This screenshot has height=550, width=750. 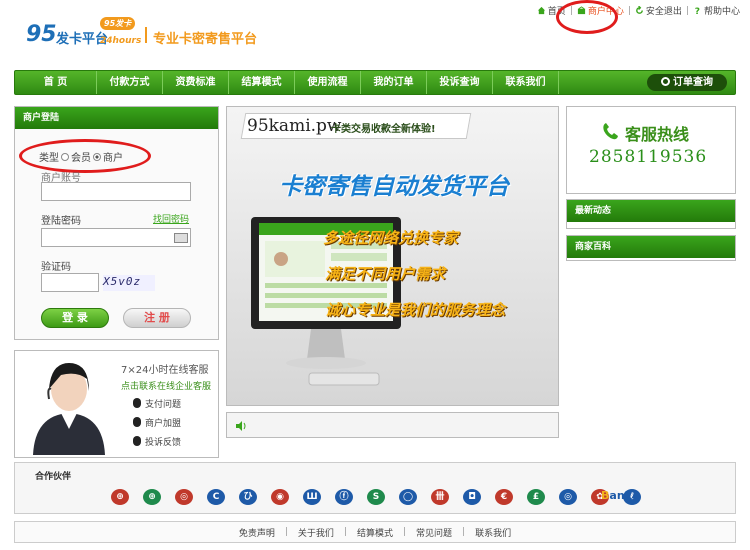 I want to click on slogan-divider, so click(x=146, y=35).